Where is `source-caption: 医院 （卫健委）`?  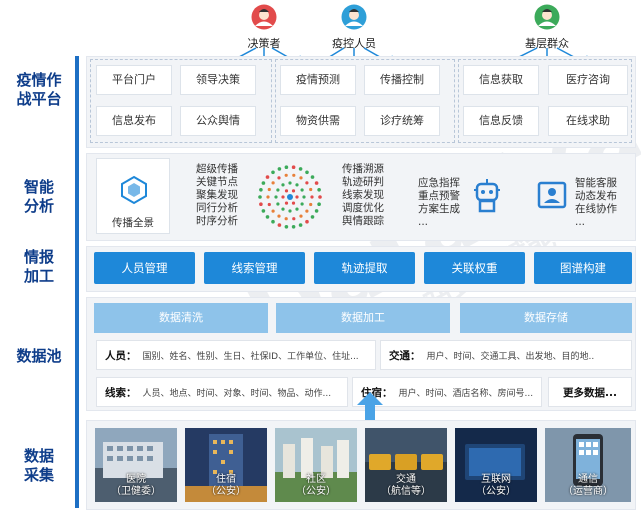 source-caption: 医院 （卫健委） is located at coordinates (136, 485).